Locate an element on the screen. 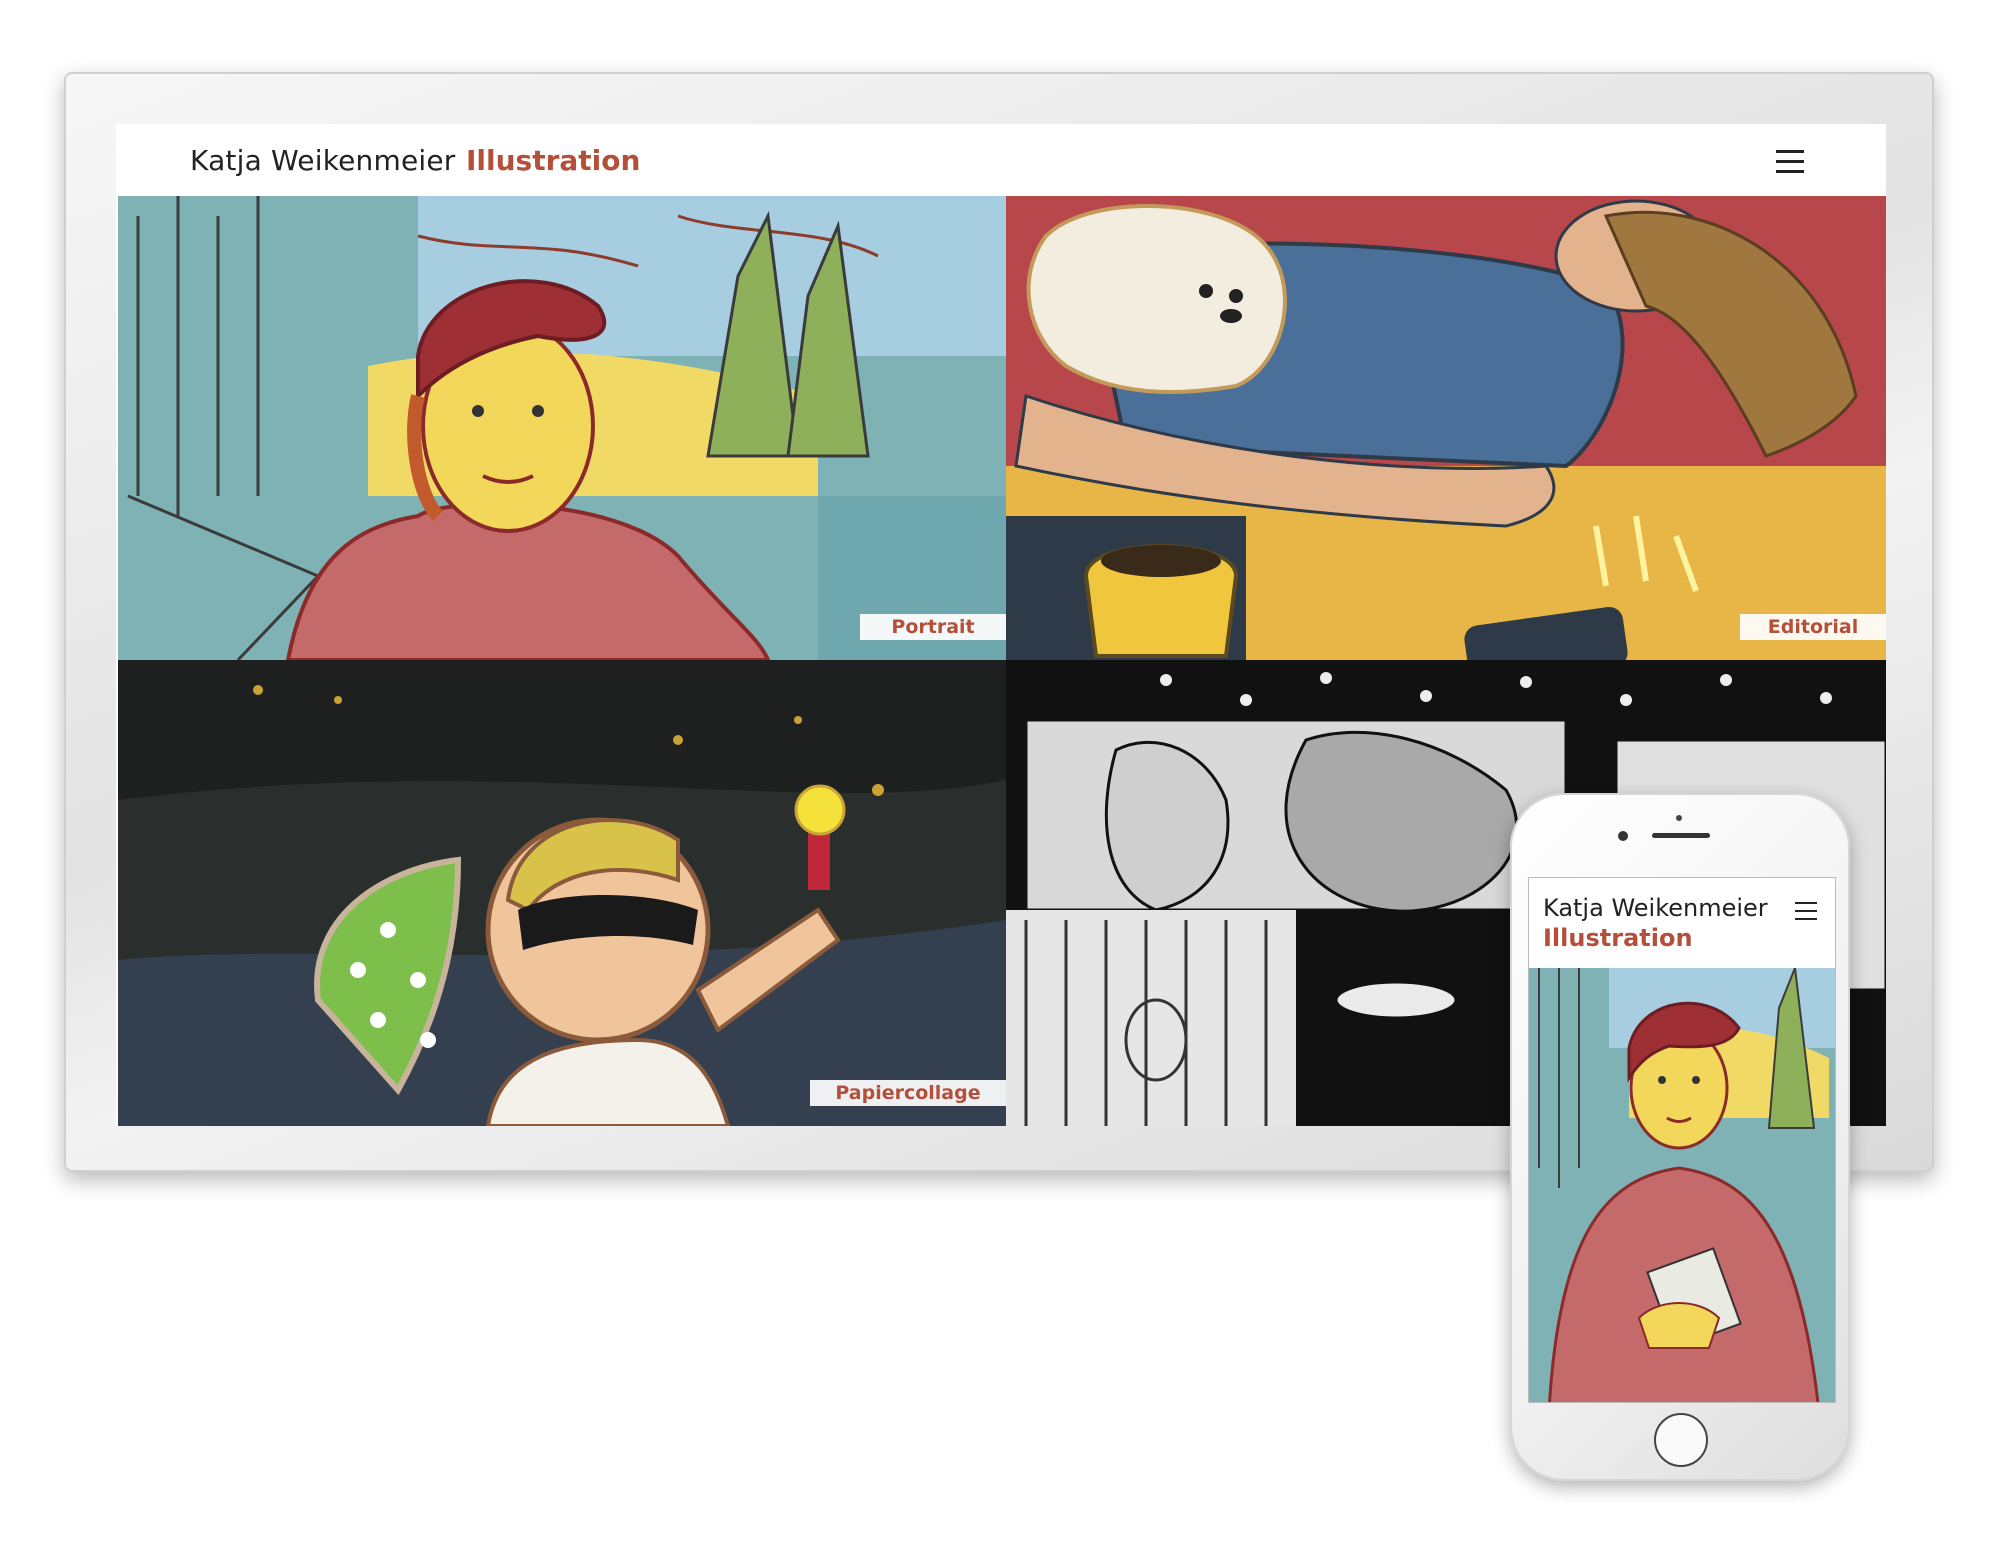 This screenshot has width=2000, height=1550. mobile-hamburger-menu-icon is located at coordinates (1806, 912).